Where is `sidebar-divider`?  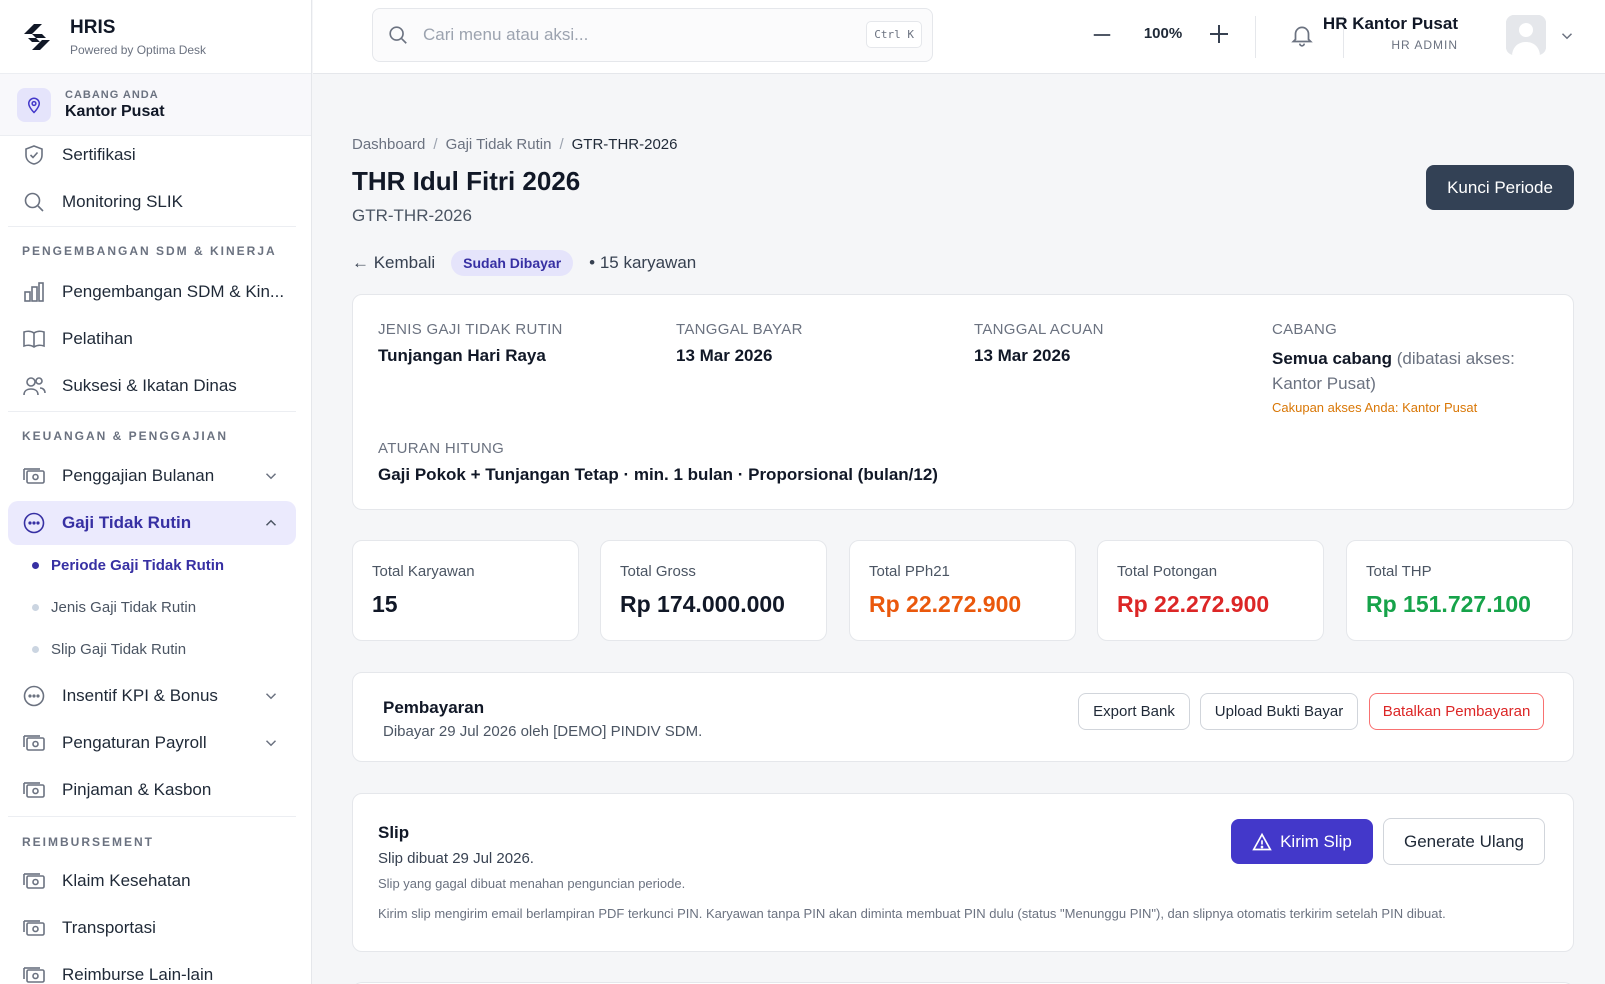
sidebar-divider is located at coordinates (152, 226).